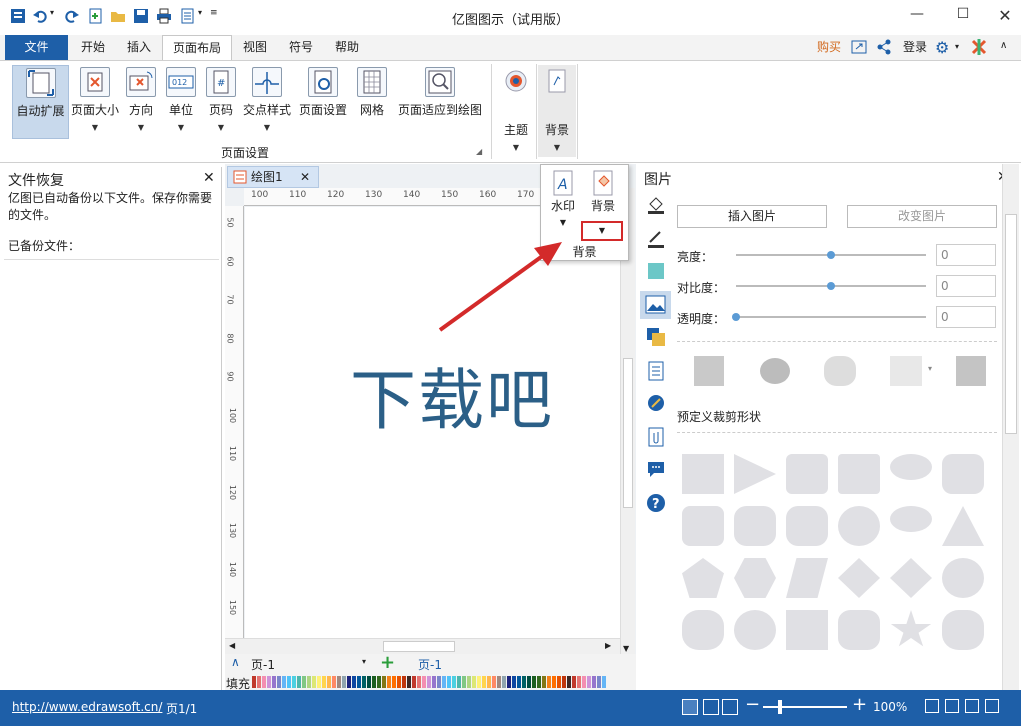  Describe the element at coordinates (516, 108) in the screenshot. I see `theme-button: 主题 ▼` at that location.